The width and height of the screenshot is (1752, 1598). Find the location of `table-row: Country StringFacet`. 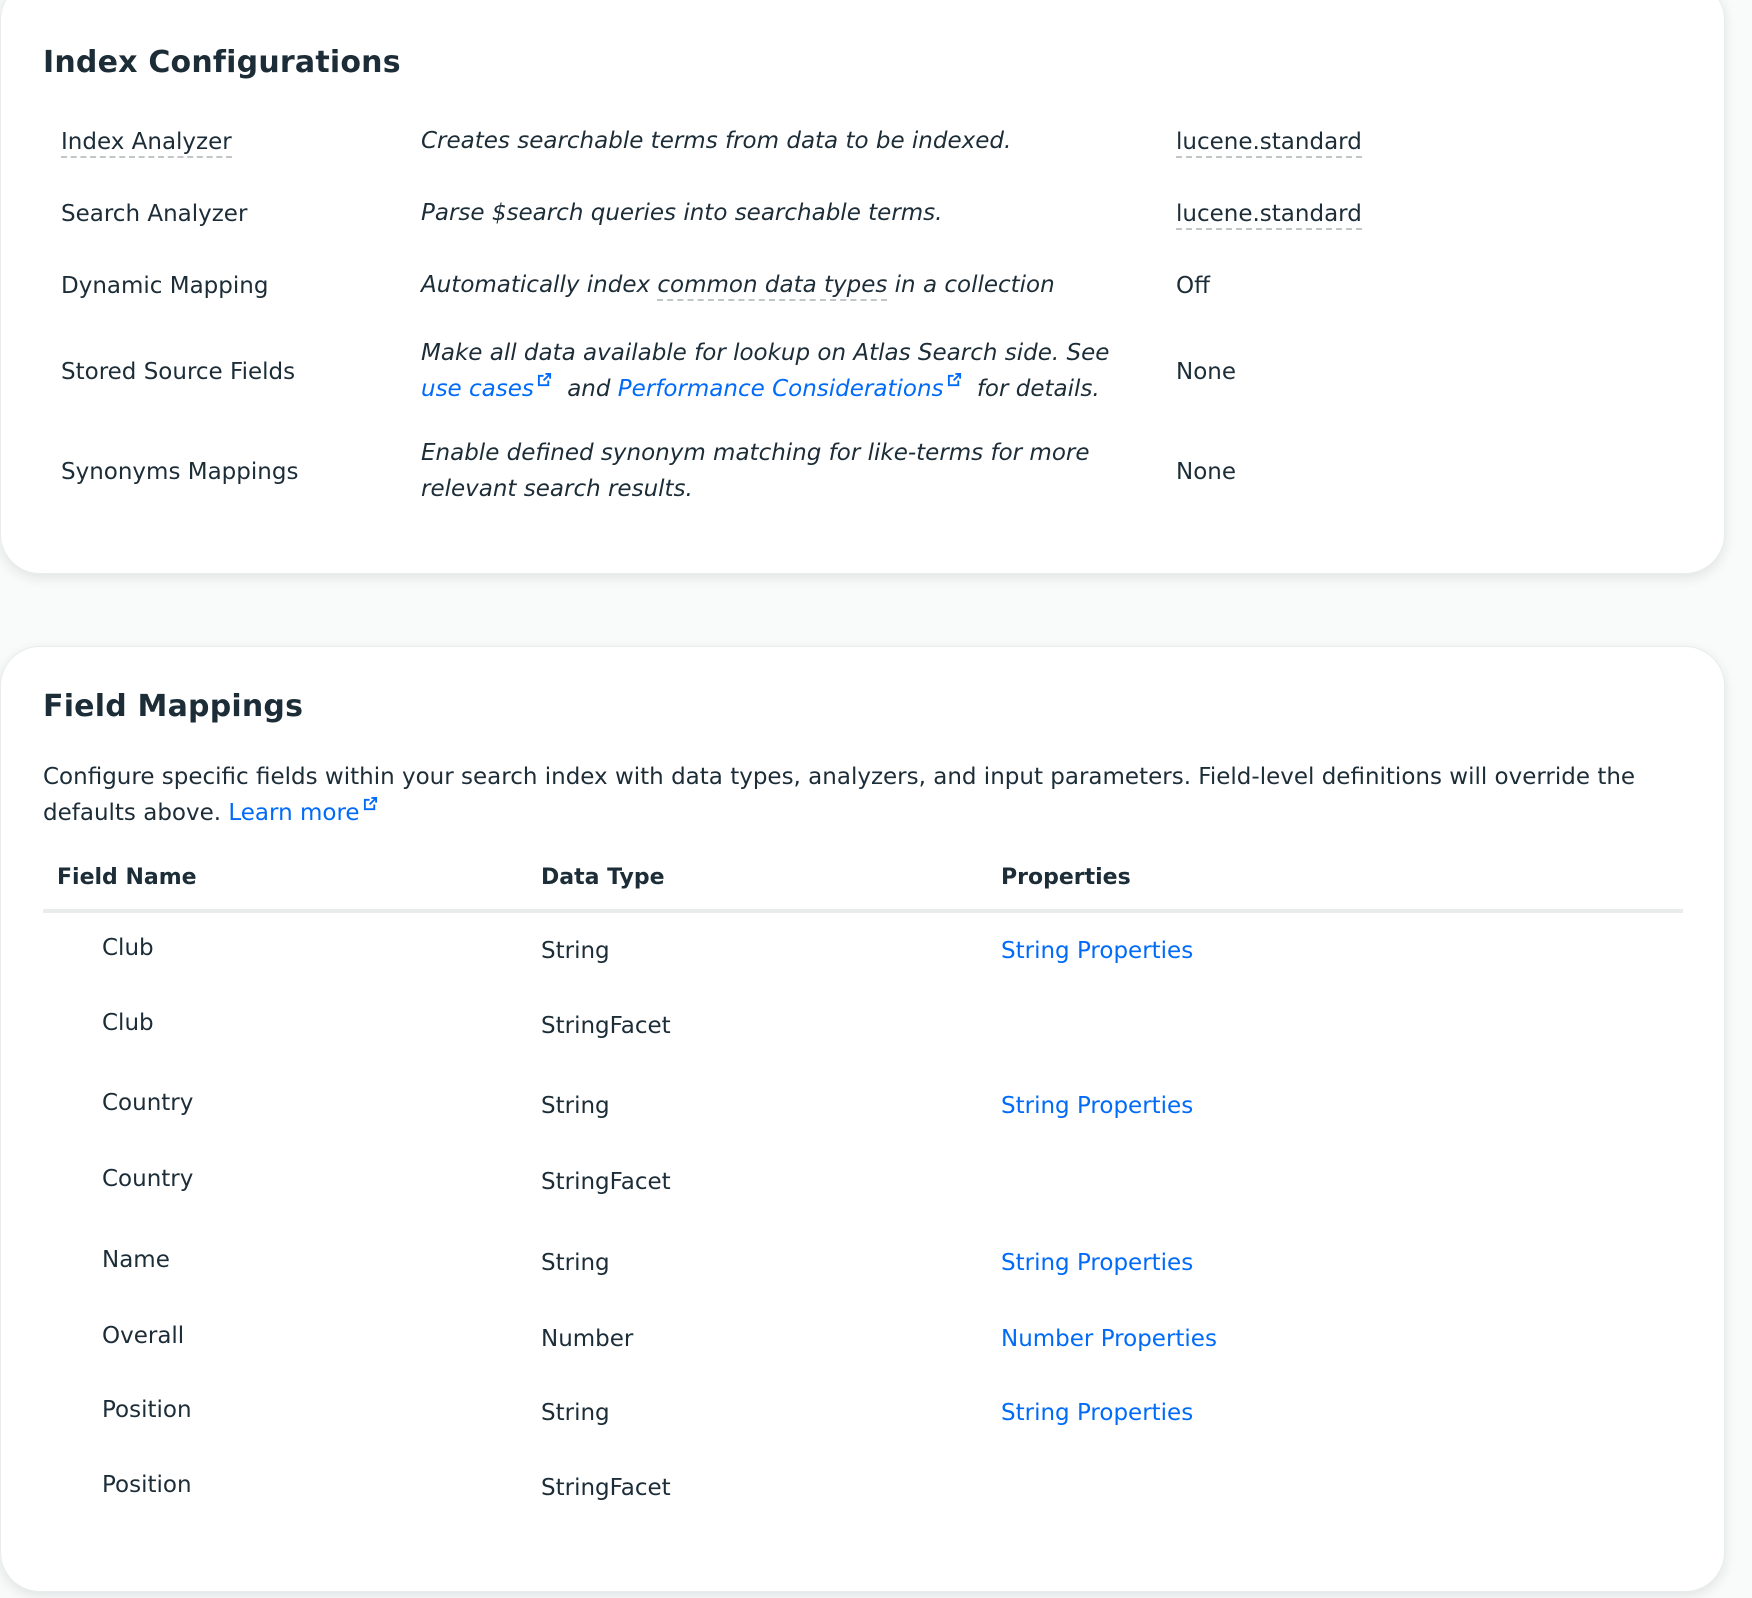

table-row: Country StringFacet is located at coordinates (863, 1183).